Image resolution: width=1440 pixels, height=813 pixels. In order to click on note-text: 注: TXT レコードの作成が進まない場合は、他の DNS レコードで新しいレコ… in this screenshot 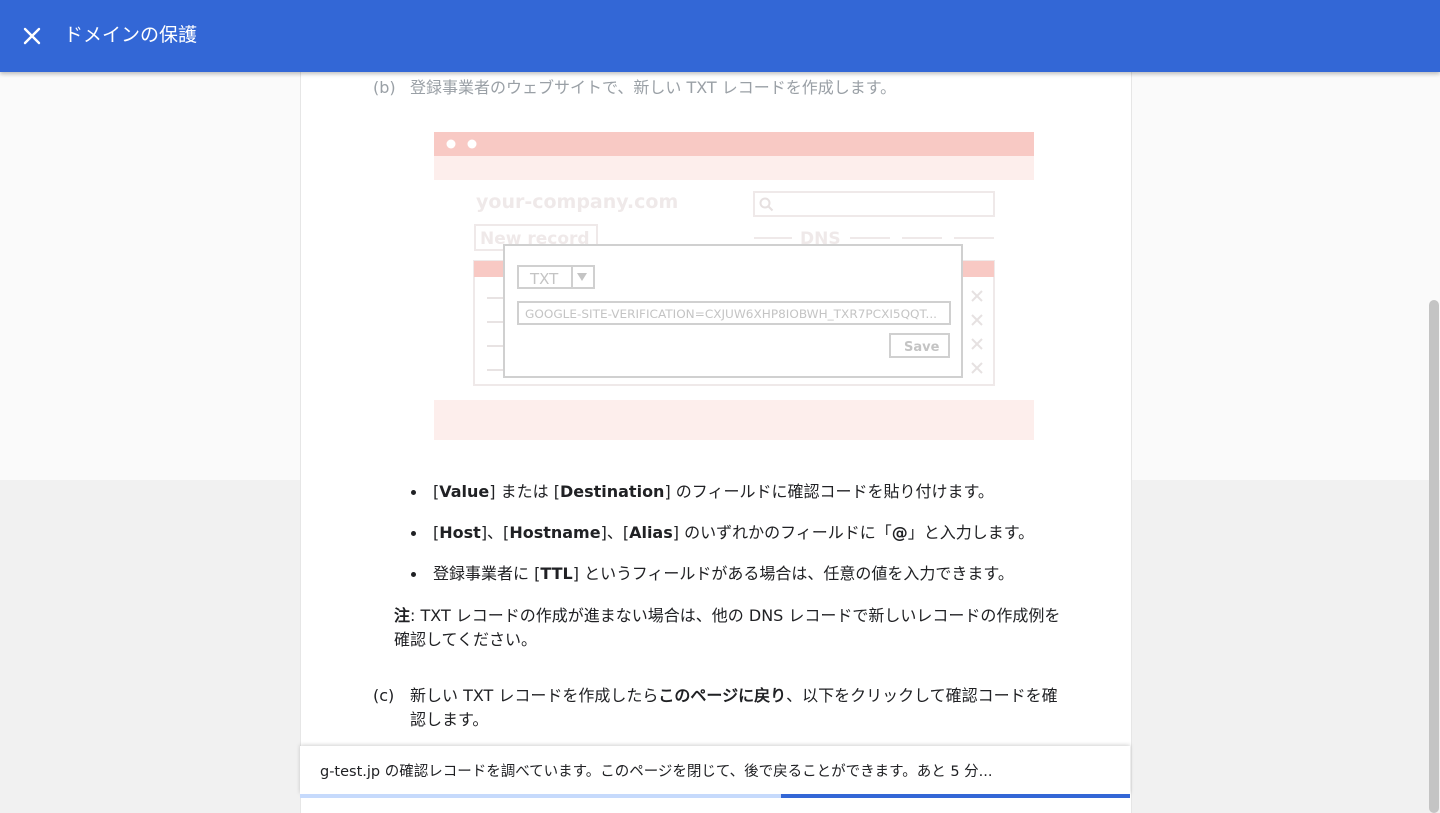, I will do `click(727, 627)`.